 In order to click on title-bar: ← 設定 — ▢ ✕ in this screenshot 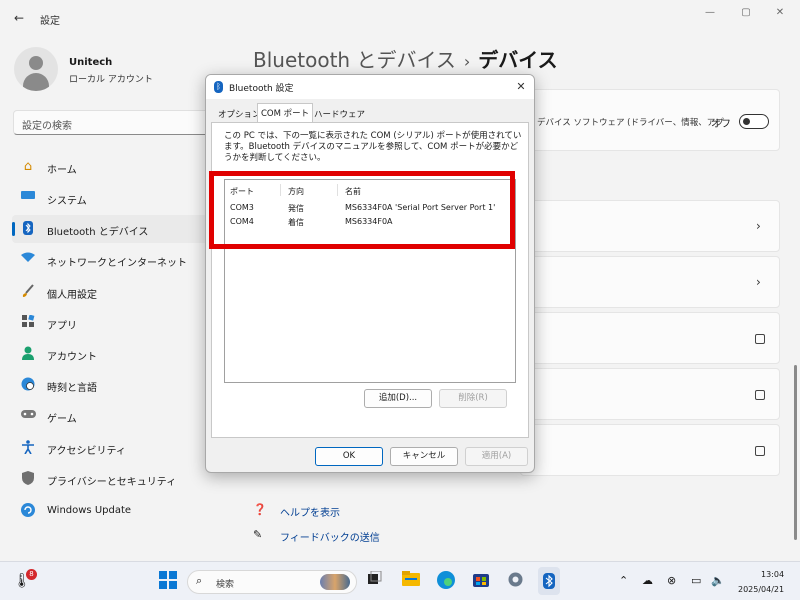, I will do `click(400, 18)`.